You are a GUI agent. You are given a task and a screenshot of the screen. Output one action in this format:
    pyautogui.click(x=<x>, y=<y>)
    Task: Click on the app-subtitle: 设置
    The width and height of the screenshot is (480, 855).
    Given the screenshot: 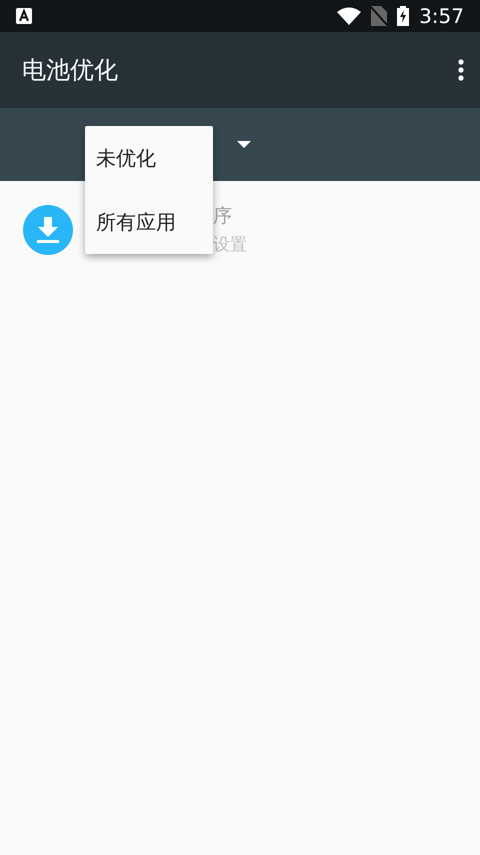 What is the action you would take?
    pyautogui.click(x=230, y=245)
    